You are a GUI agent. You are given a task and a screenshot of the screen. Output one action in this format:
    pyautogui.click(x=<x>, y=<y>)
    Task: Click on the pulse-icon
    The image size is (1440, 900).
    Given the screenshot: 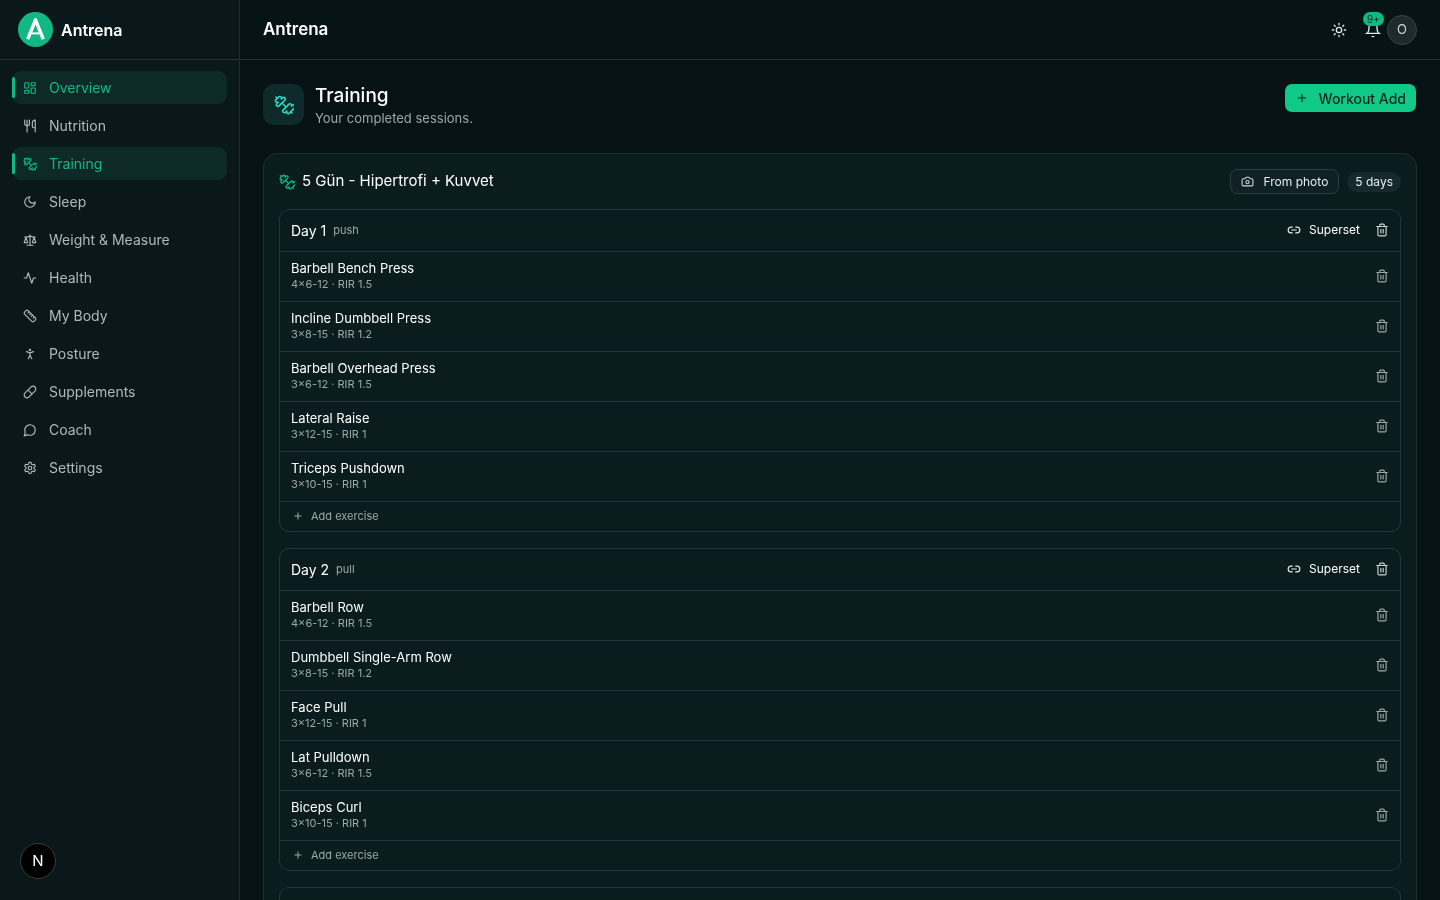 What is the action you would take?
    pyautogui.click(x=30, y=277)
    